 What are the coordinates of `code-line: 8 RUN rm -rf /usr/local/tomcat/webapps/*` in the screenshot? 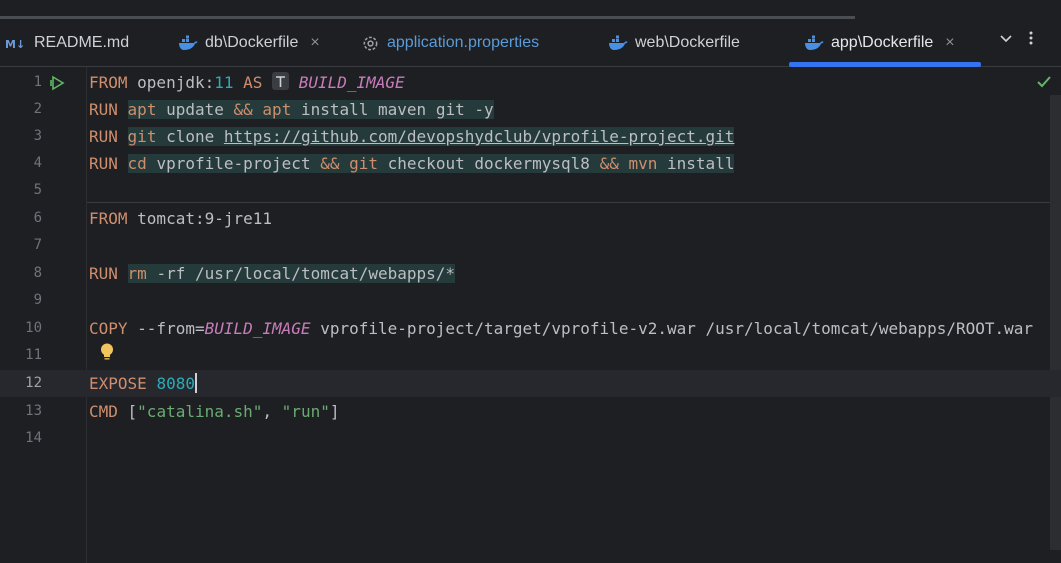 It's located at (530, 273).